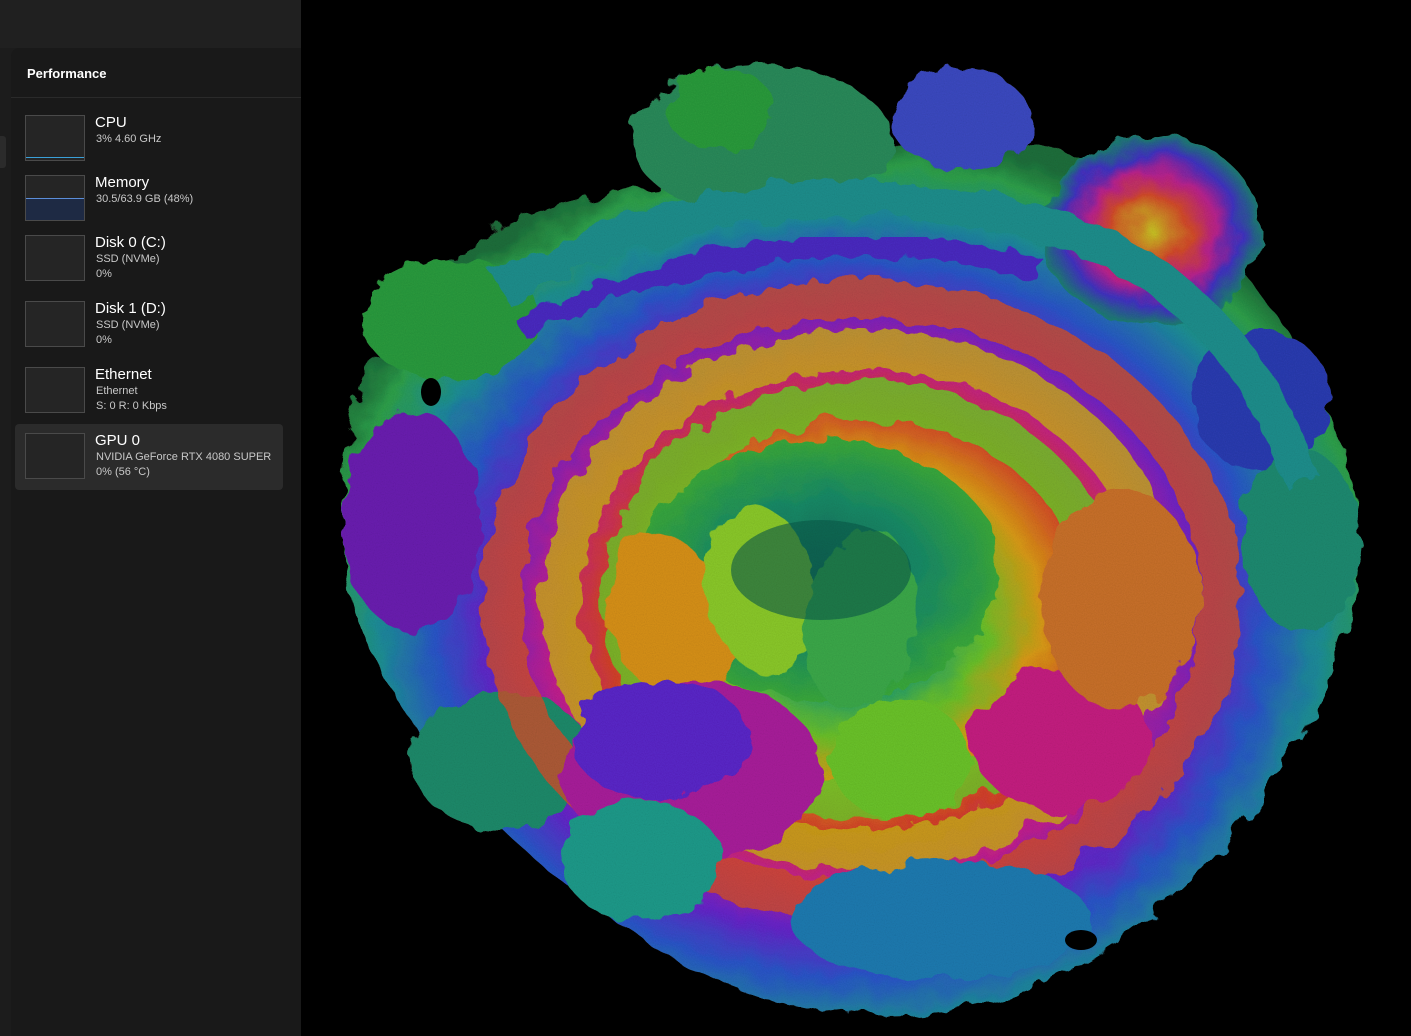 The image size is (1411, 1036). I want to click on performance-header: Performance, so click(156, 73).